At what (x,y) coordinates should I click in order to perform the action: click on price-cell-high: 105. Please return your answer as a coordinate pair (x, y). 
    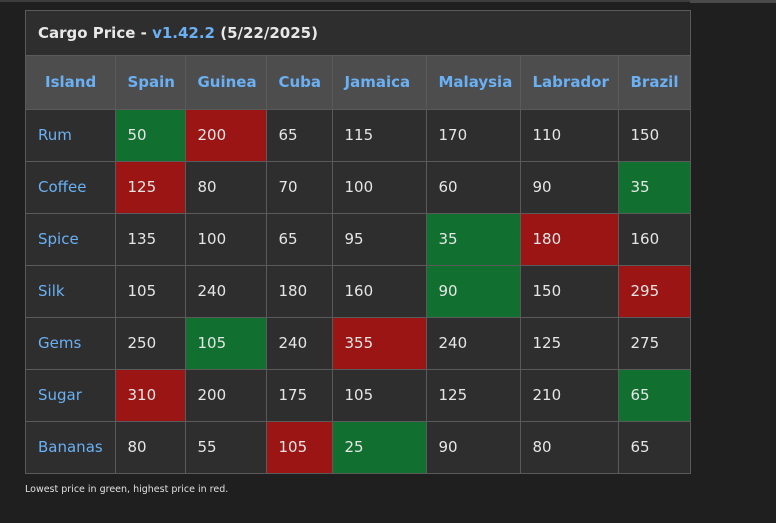
    Looking at the image, I should click on (299, 446).